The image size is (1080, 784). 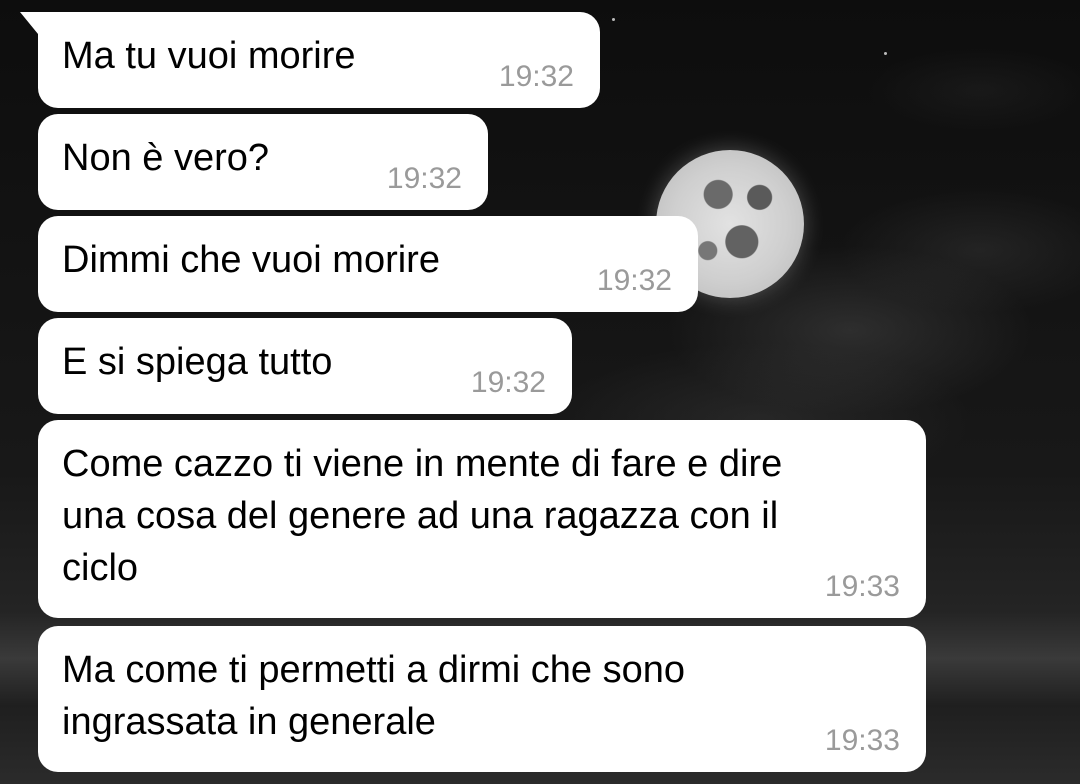 I want to click on message-text: Ma tu vuoi morire, so click(x=209, y=56).